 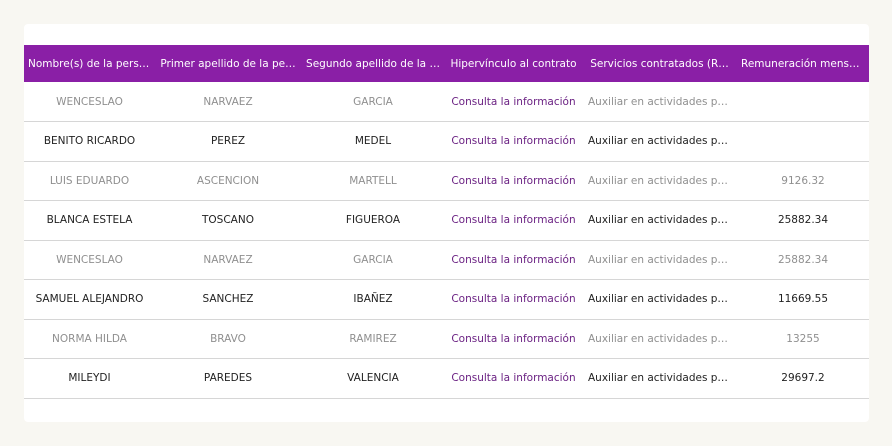 I want to click on cell-nombre: LUIS EDUARDO, so click(x=89, y=180).